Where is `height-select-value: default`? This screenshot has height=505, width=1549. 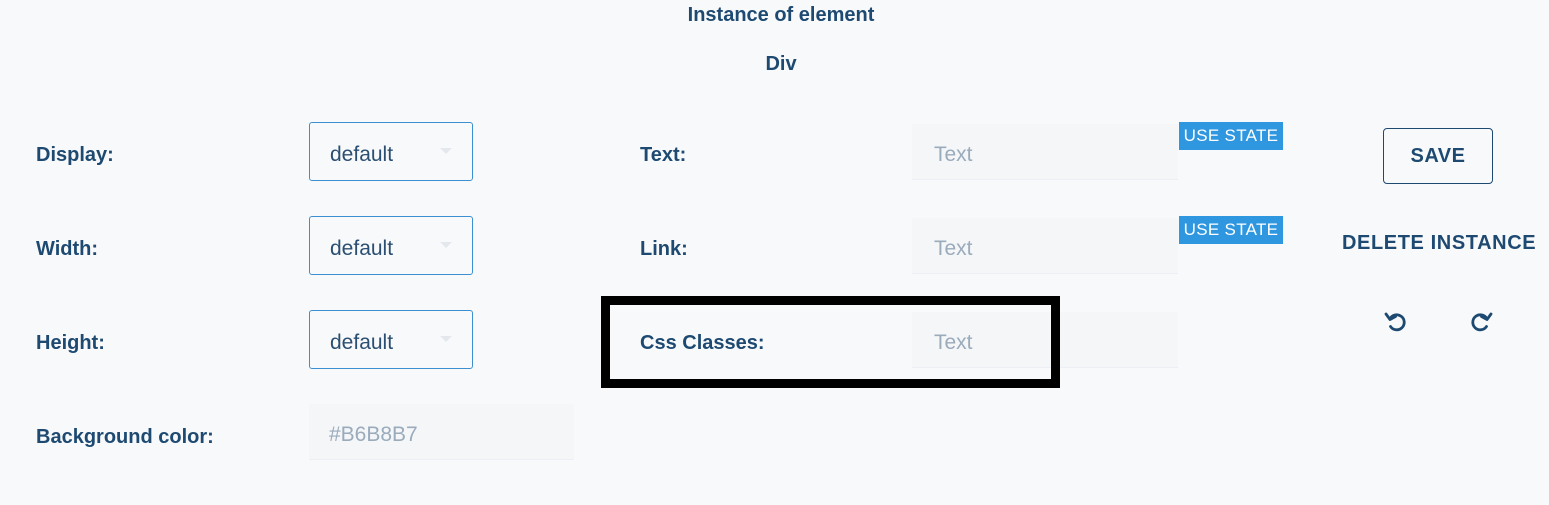
height-select-value: default is located at coordinates (362, 342).